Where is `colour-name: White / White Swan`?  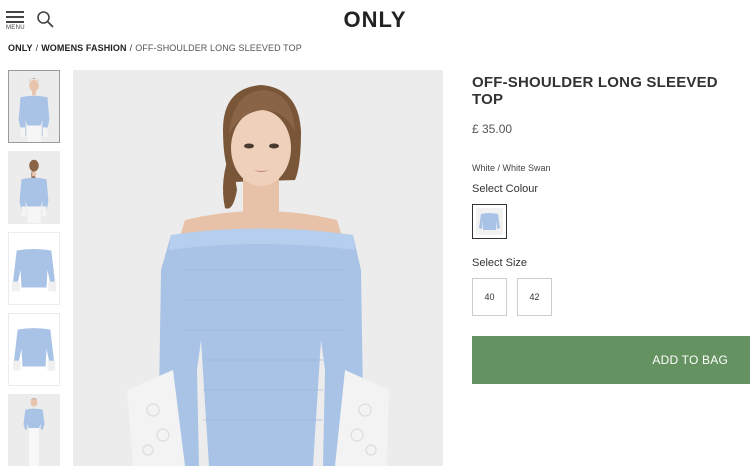 colour-name: White / White Swan is located at coordinates (511, 168).